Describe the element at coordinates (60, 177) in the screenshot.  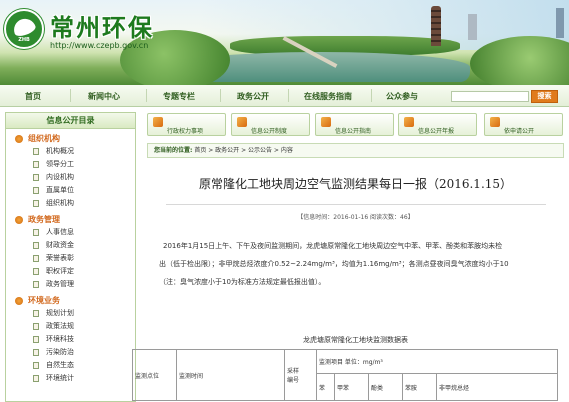
I see `sidebar-item-label: 内设机构` at that location.